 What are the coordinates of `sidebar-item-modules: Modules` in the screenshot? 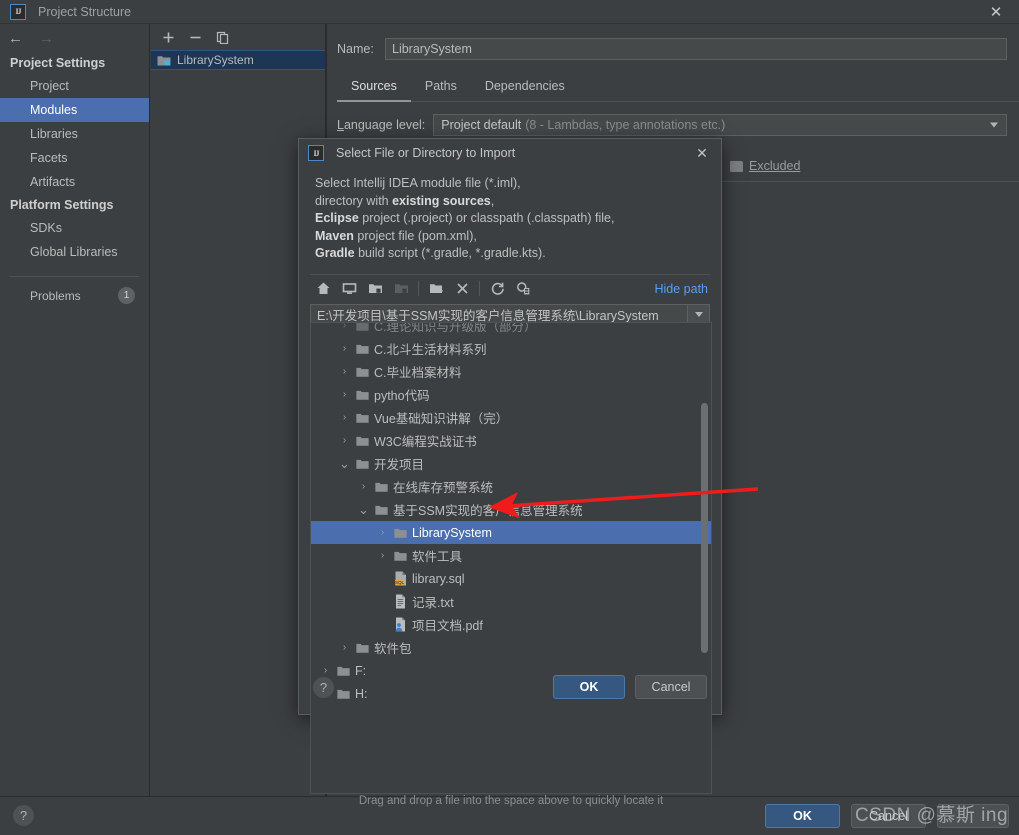 It's located at (74, 110).